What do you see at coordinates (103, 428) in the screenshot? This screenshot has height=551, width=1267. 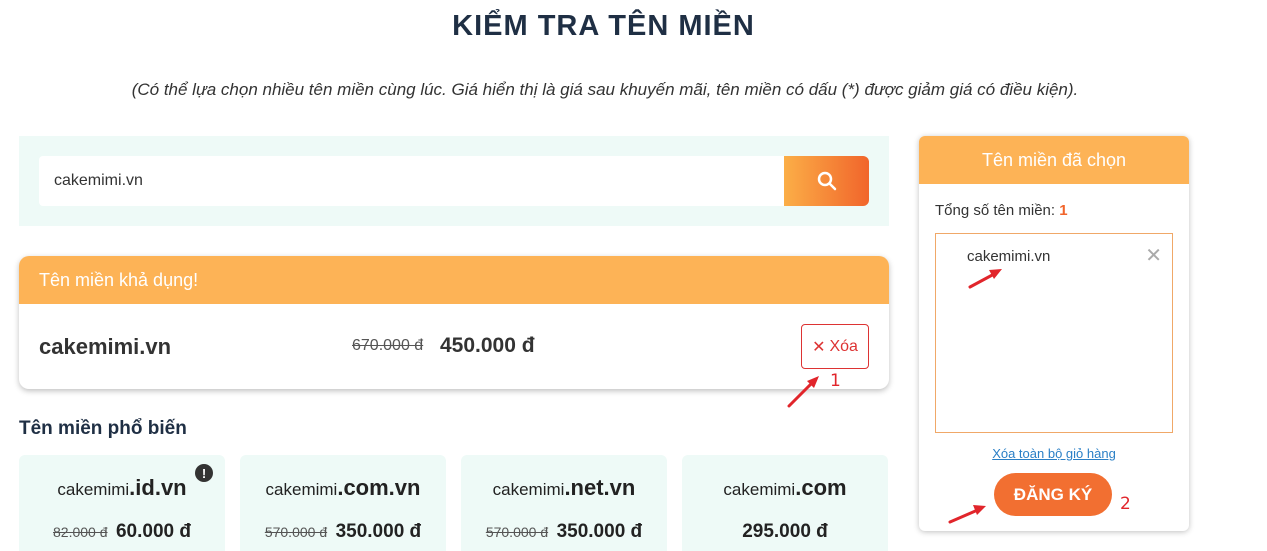 I see `popular-domains-title: Tên miền phổ biến` at bounding box center [103, 428].